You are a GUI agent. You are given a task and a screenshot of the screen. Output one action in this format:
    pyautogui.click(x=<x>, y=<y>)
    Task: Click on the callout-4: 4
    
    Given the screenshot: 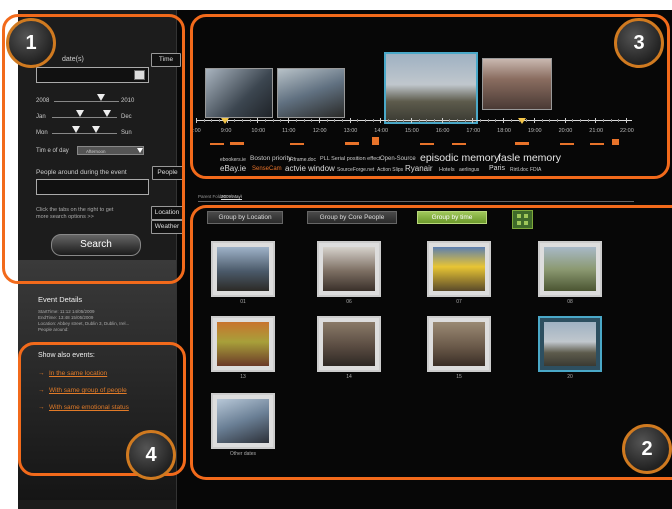 What is the action you would take?
    pyautogui.click(x=151, y=455)
    